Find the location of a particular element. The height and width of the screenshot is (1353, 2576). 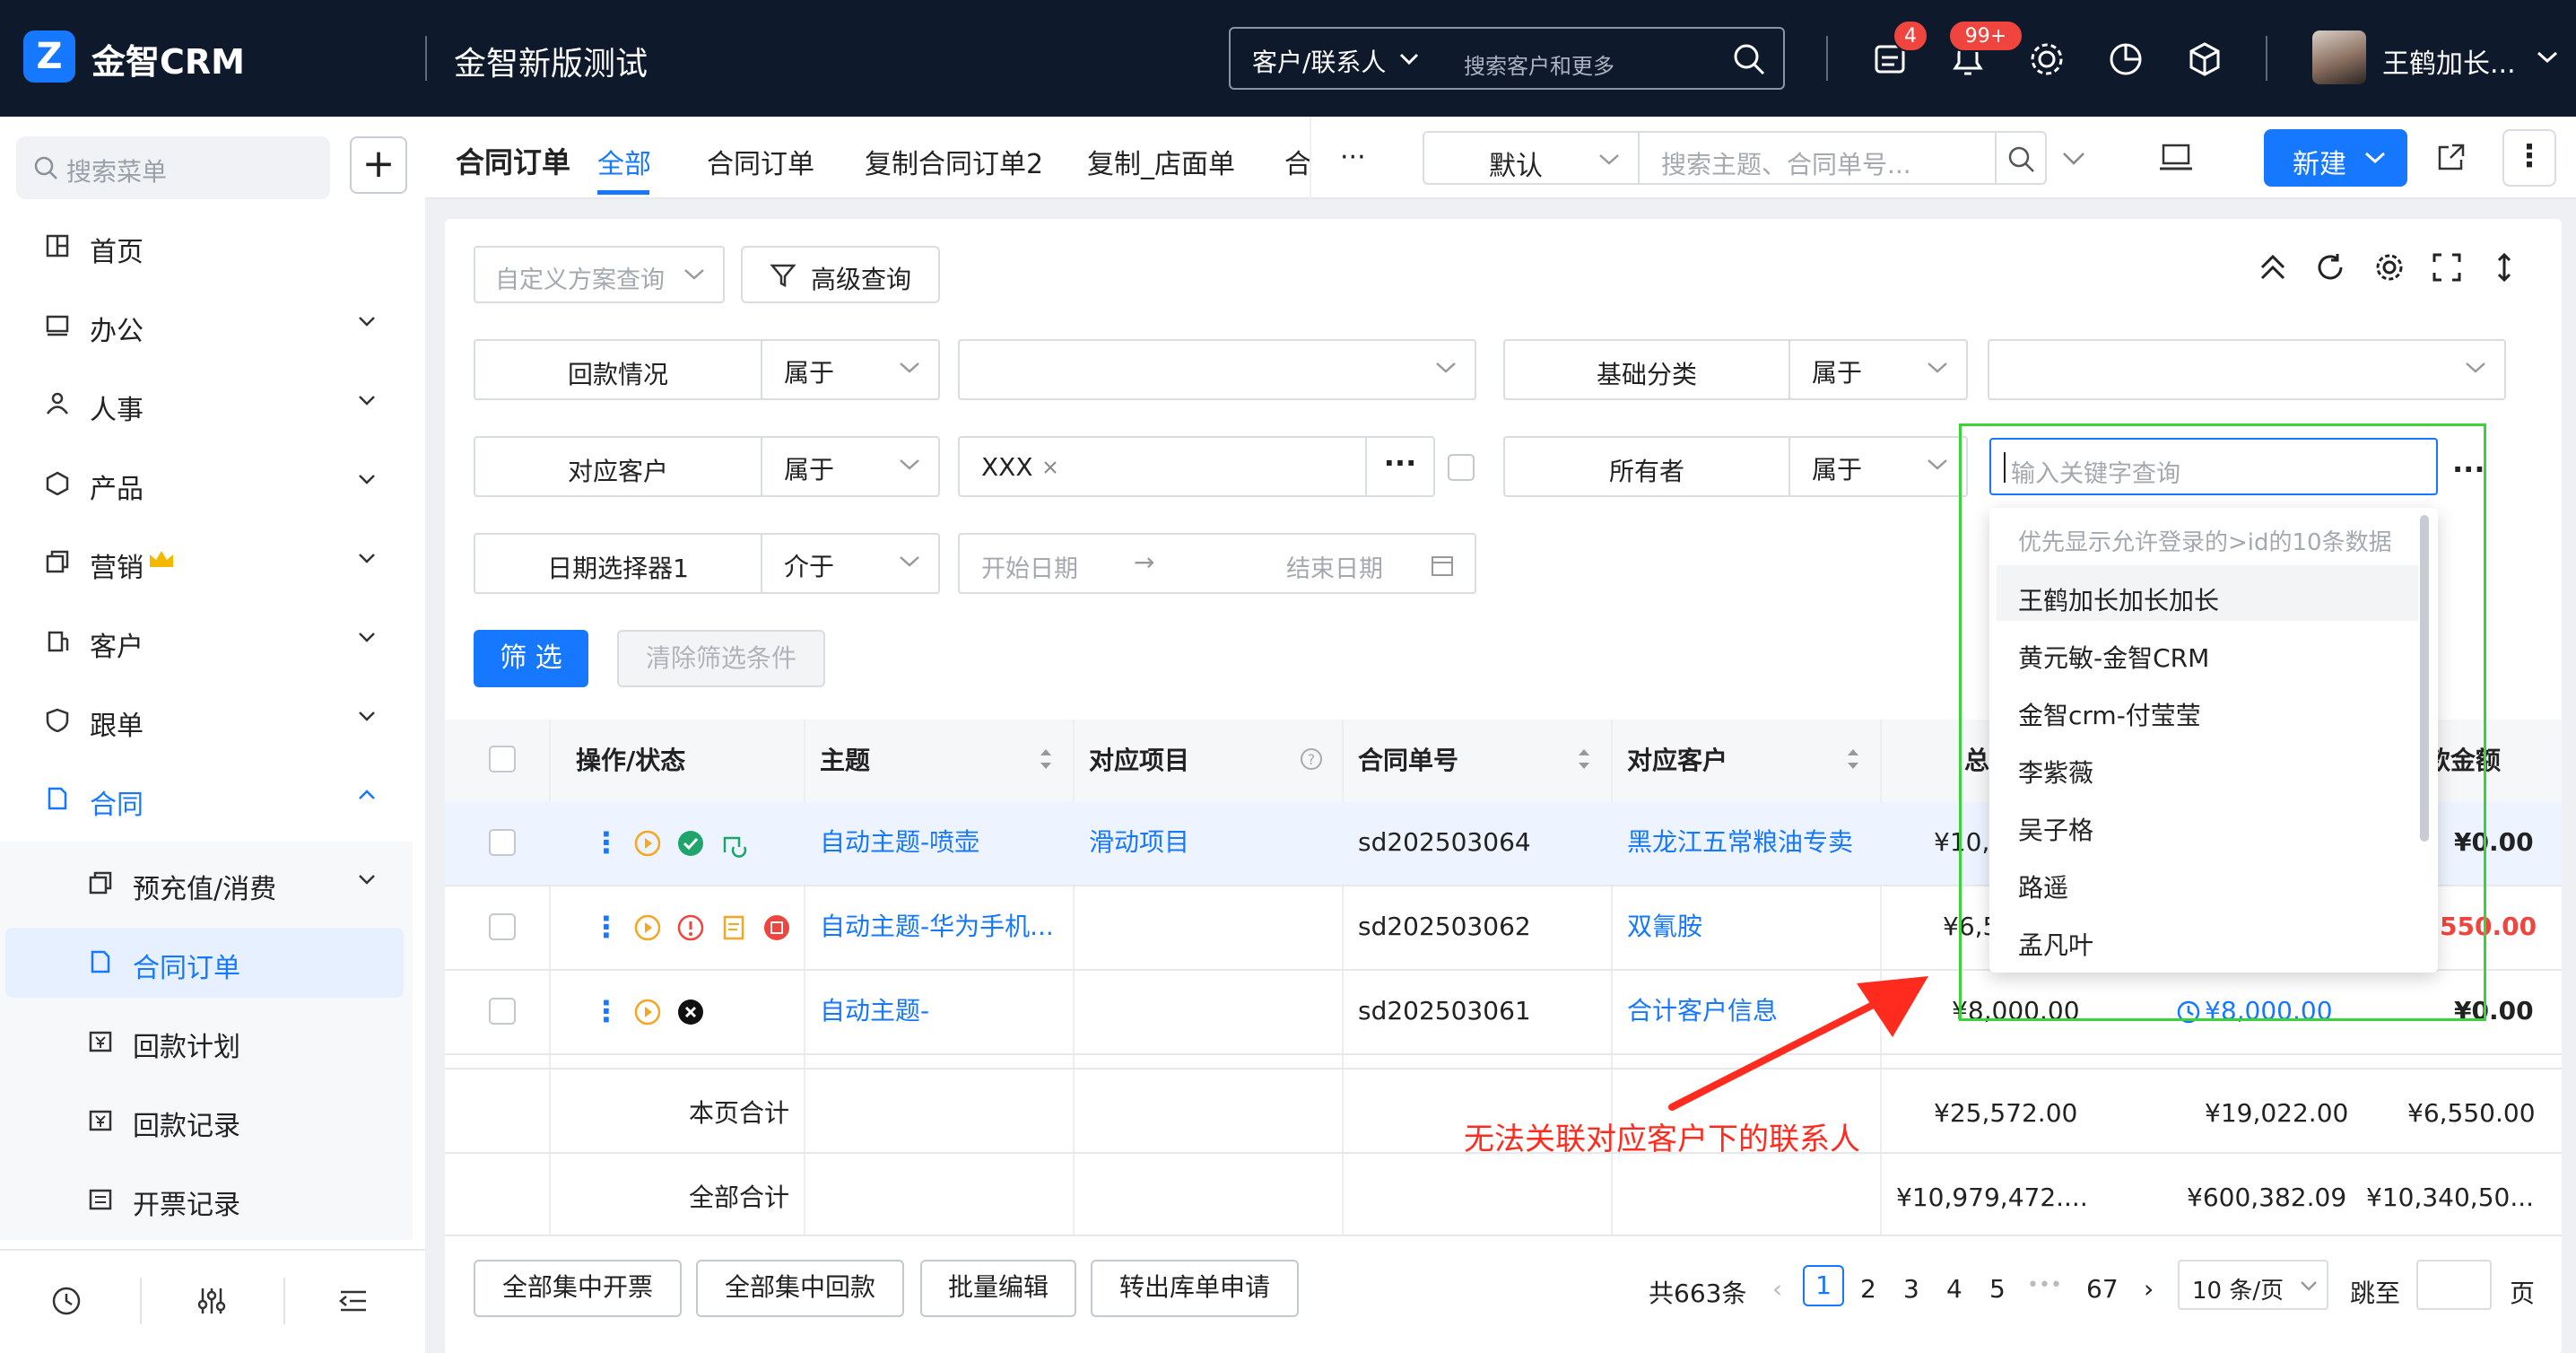

dropdown-option: 路遥 is located at coordinates (2043, 886).